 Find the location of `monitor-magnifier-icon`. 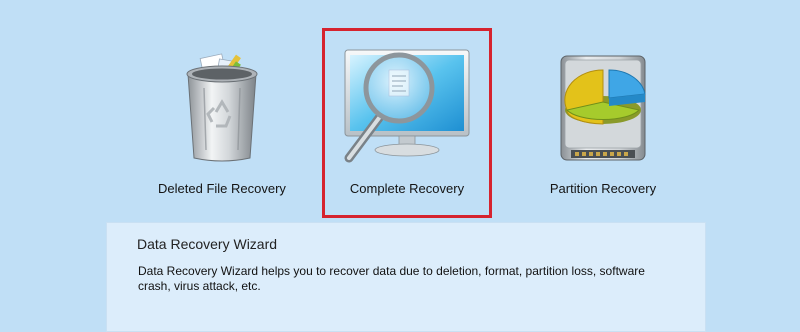

monitor-magnifier-icon is located at coordinates (407, 107).